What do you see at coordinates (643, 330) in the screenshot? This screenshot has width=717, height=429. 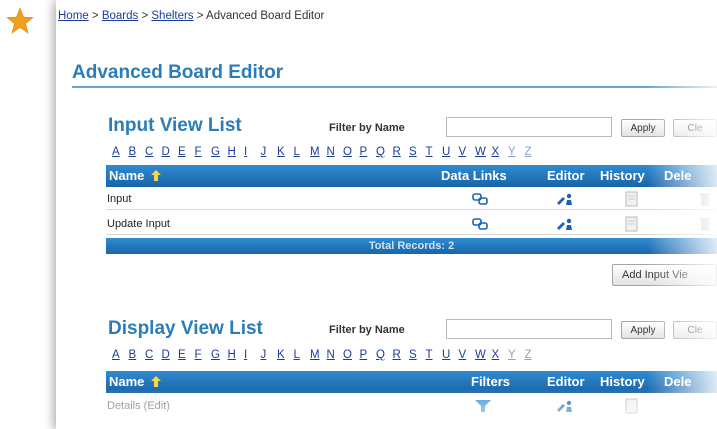 I see `display-apply-button: Apply` at bounding box center [643, 330].